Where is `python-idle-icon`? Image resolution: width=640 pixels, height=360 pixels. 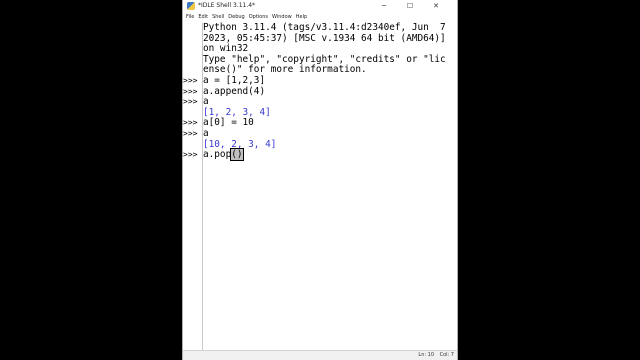 python-idle-icon is located at coordinates (191, 6).